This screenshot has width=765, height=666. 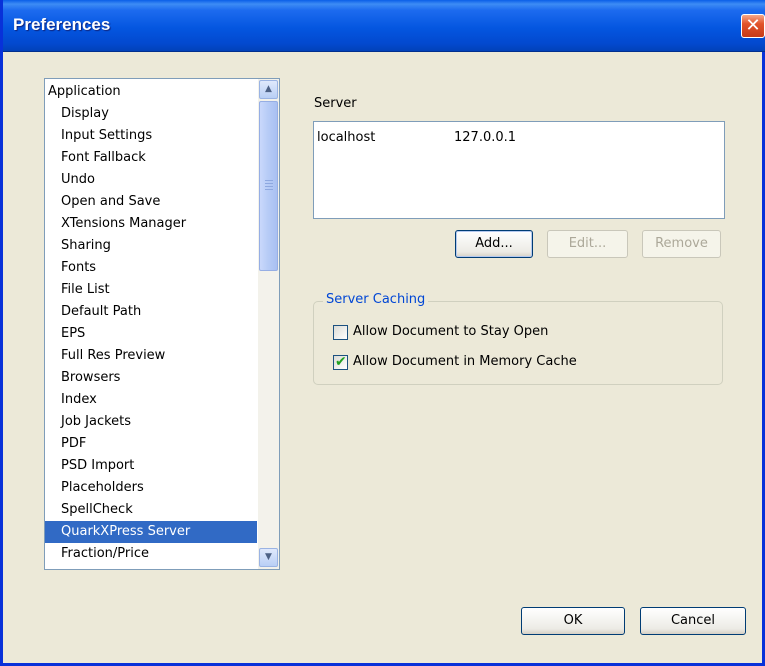 I want to click on chevron-down-icon: ▼, so click(x=268, y=557).